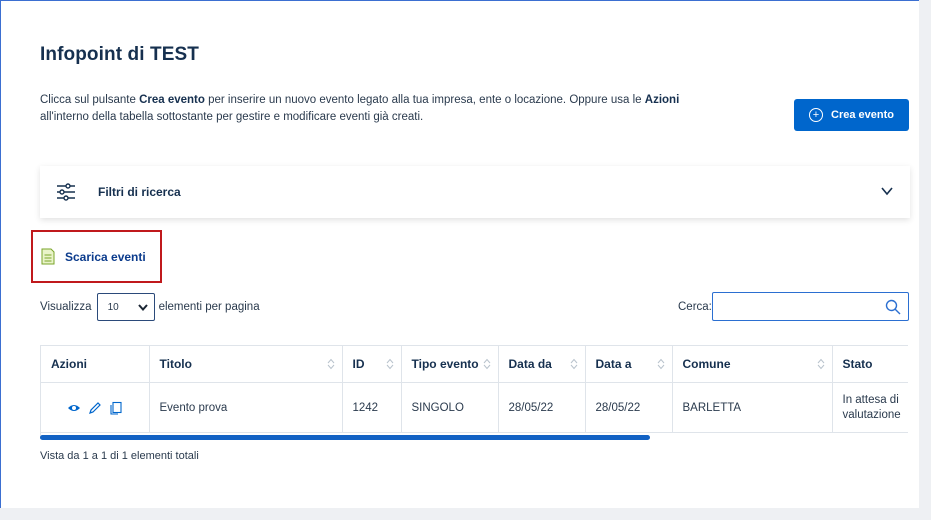 The width and height of the screenshot is (931, 520). I want to click on pencil-icon, so click(95, 408).